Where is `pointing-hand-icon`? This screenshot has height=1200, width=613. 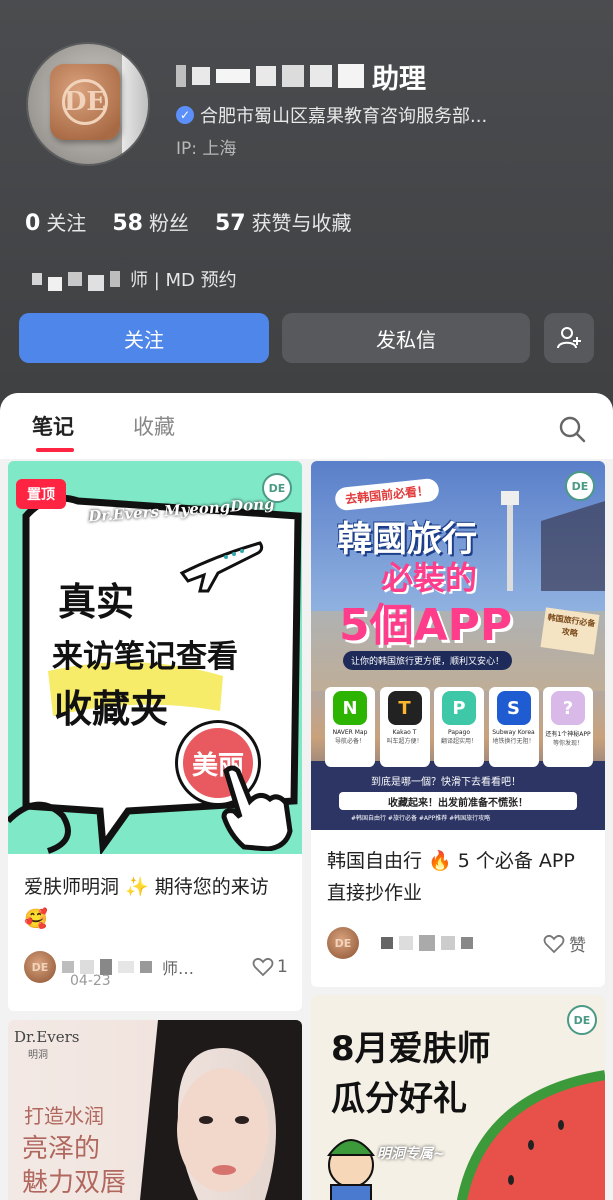 pointing-hand-icon is located at coordinates (257, 808).